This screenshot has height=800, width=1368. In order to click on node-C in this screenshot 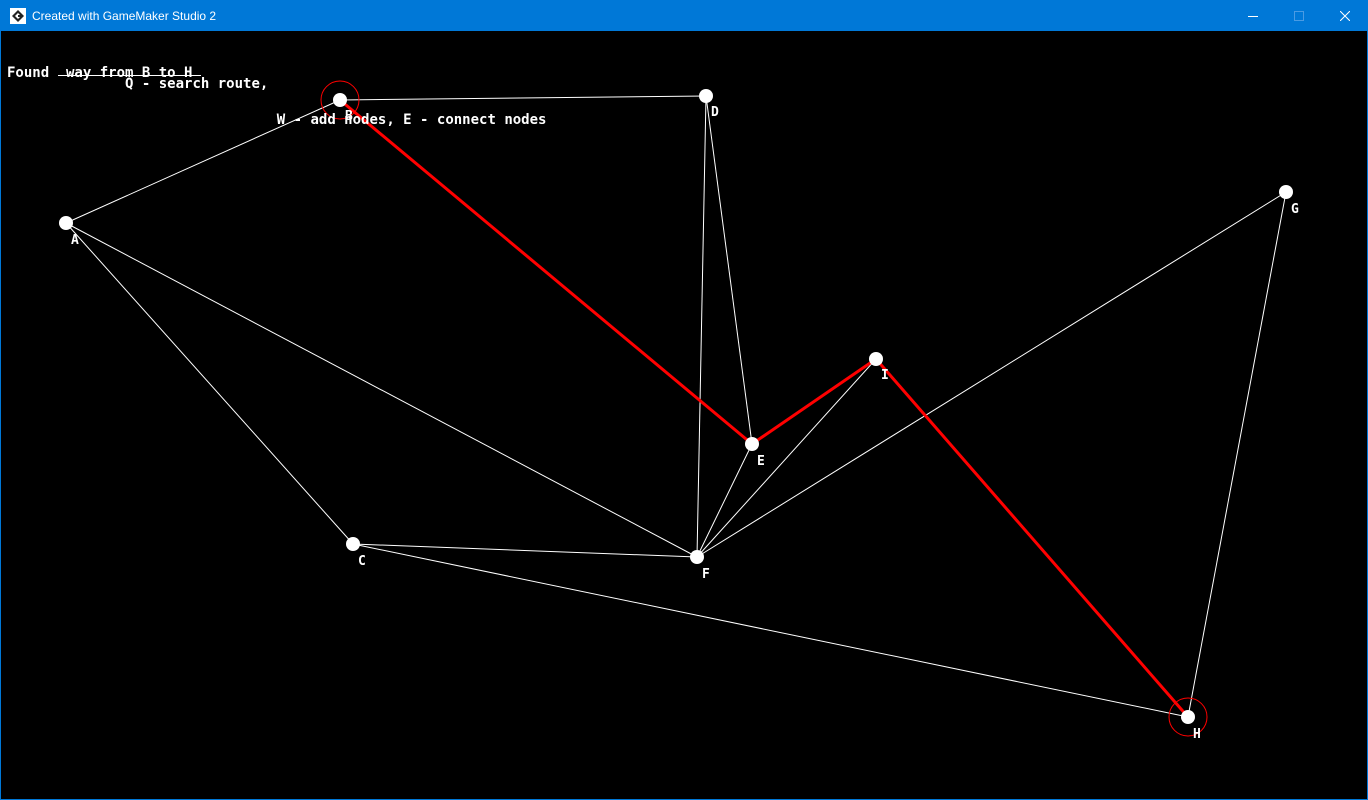, I will do `click(353, 544)`.